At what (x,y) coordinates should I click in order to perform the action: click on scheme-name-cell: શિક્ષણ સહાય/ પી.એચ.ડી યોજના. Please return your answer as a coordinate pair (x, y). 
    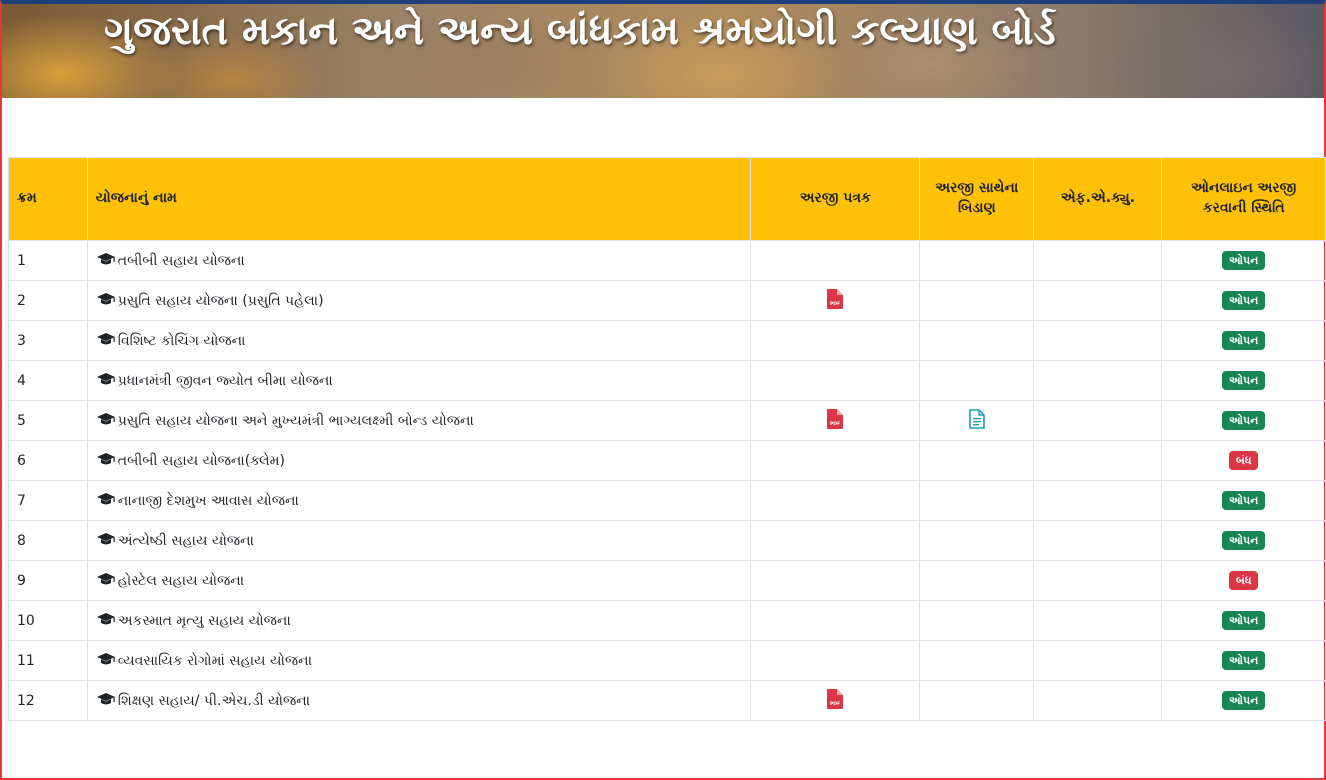
    Looking at the image, I should click on (419, 700).